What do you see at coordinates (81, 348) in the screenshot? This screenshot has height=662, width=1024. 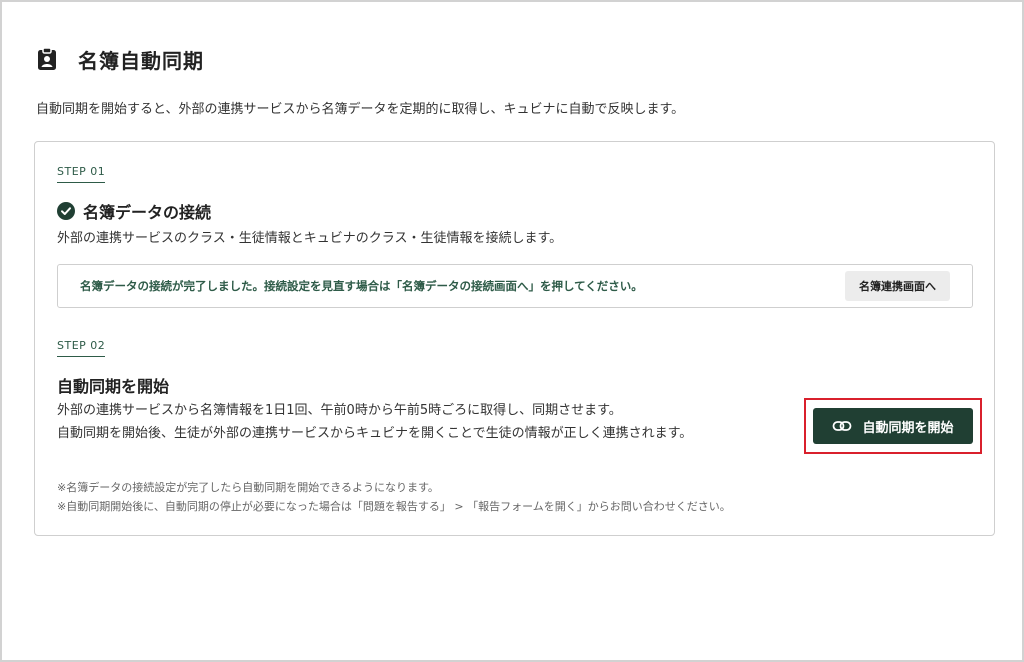 I see `step2-label: STEP 02` at bounding box center [81, 348].